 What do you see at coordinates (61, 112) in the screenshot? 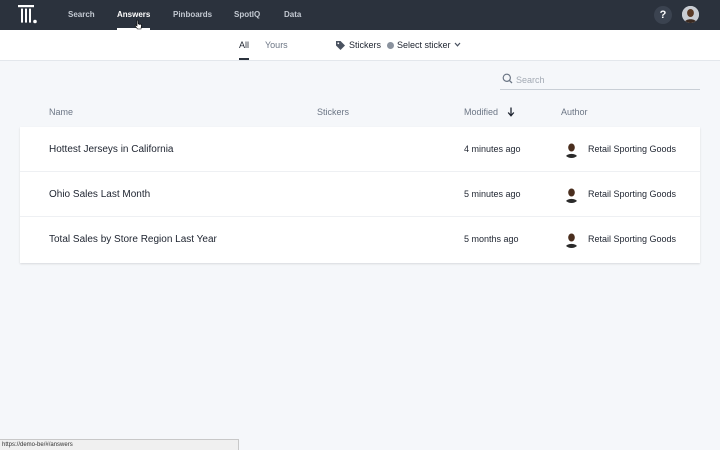
I see `column-header-name: Name` at bounding box center [61, 112].